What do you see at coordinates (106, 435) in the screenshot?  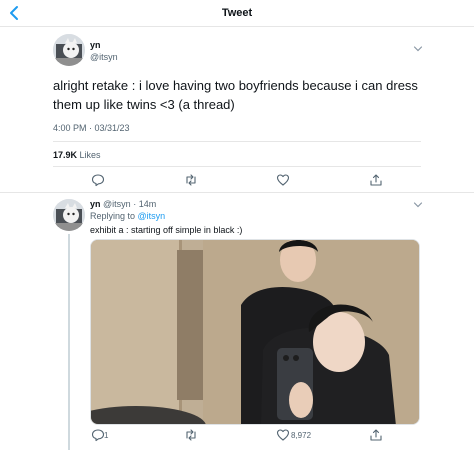 I see `reply-count: 1` at bounding box center [106, 435].